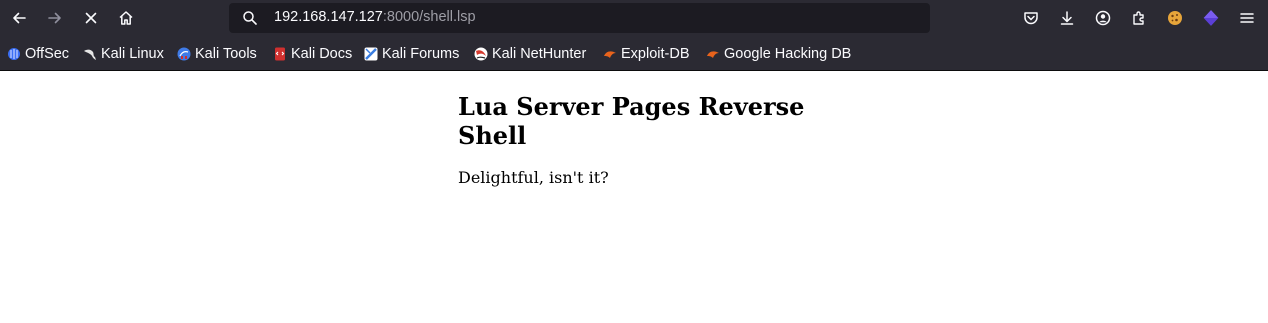 This screenshot has height=323, width=1268. I want to click on menu-button, so click(1247, 18).